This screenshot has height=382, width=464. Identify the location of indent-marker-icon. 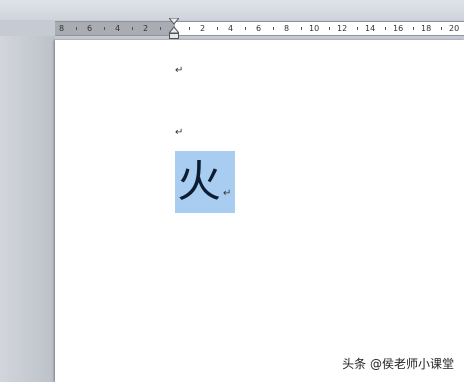
(174, 29).